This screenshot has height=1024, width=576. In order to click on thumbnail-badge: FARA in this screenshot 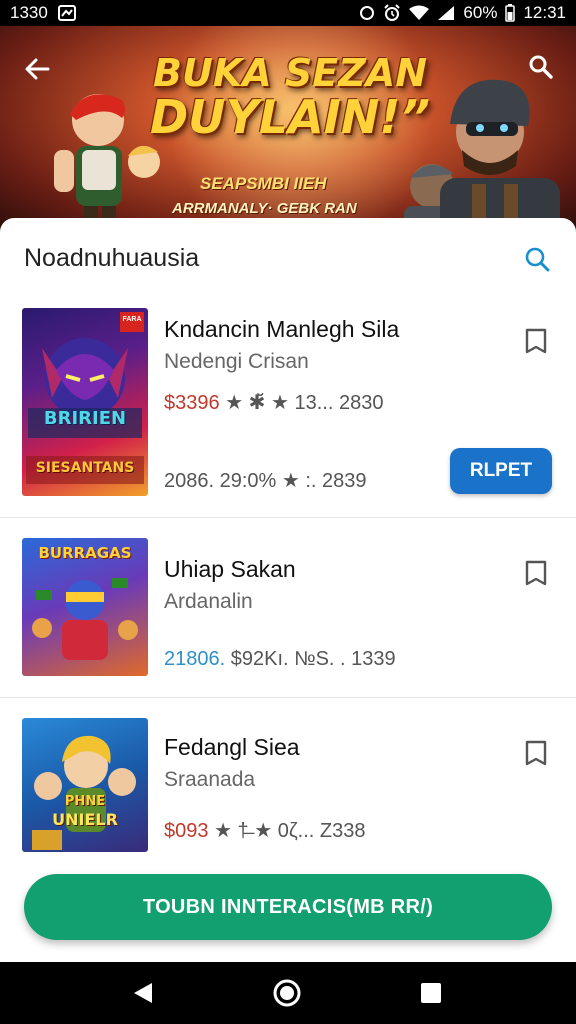, I will do `click(132, 319)`.